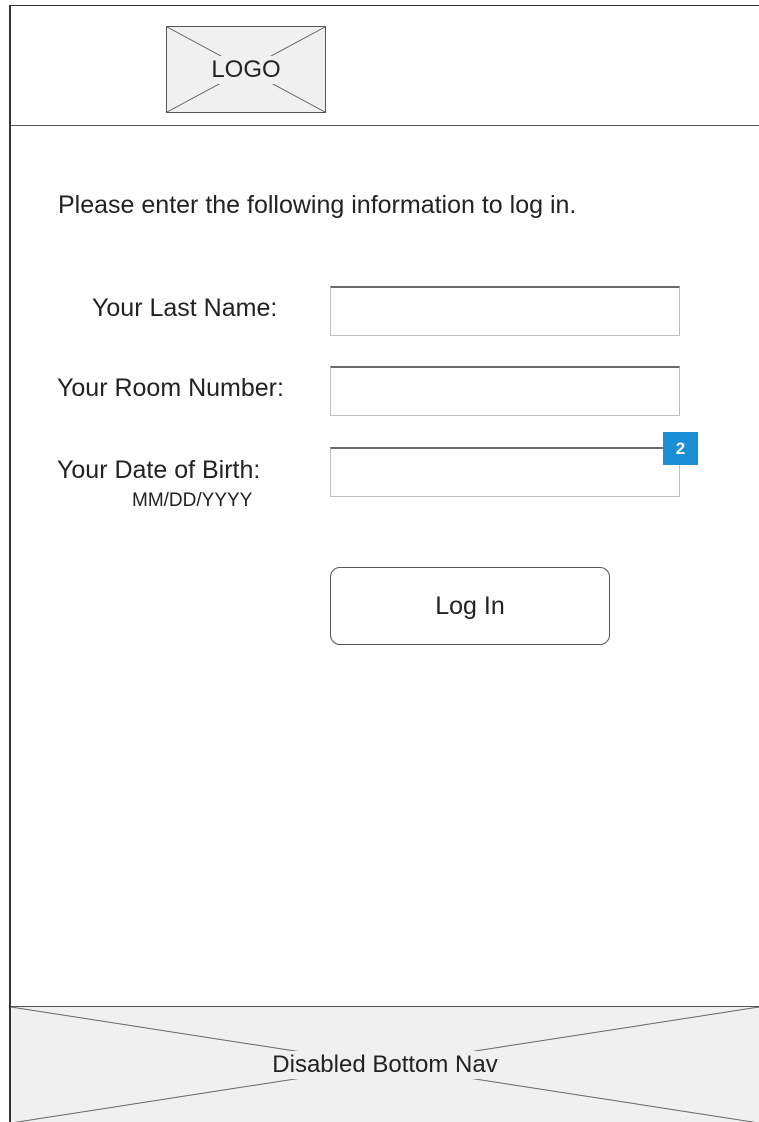 The width and height of the screenshot is (759, 1122). I want to click on date-of-birth-input, so click(505, 472).